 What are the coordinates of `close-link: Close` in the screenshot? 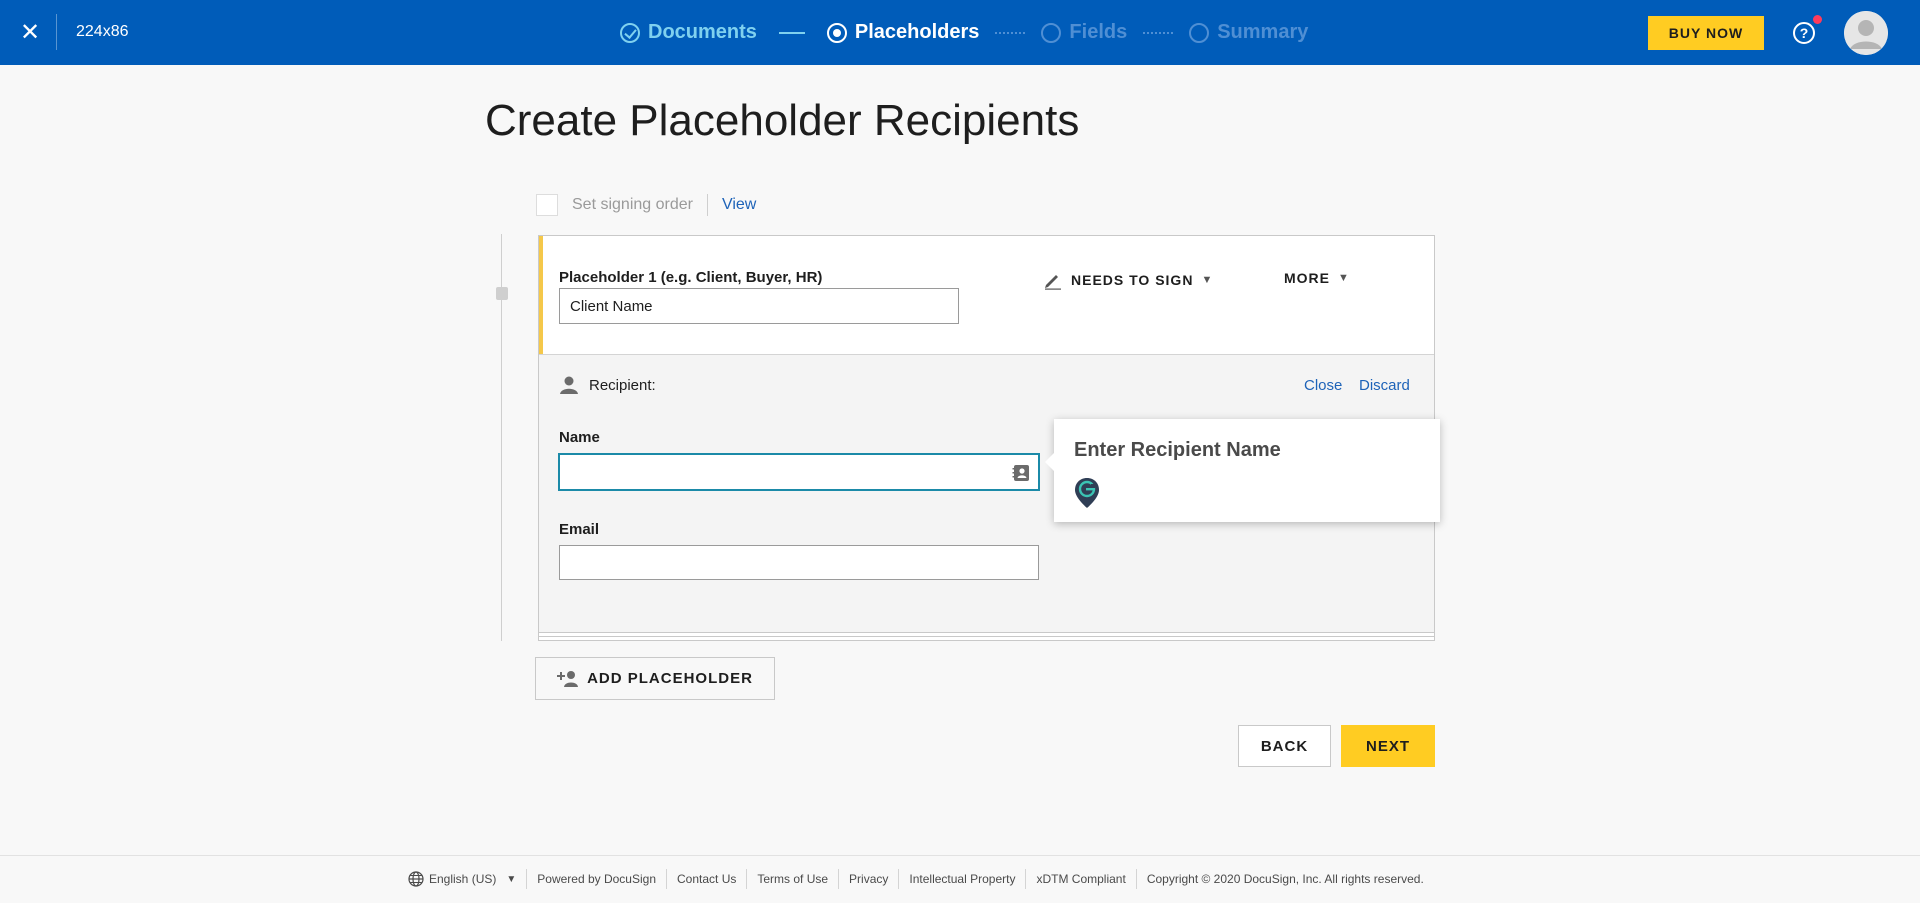 It's located at (1323, 385).